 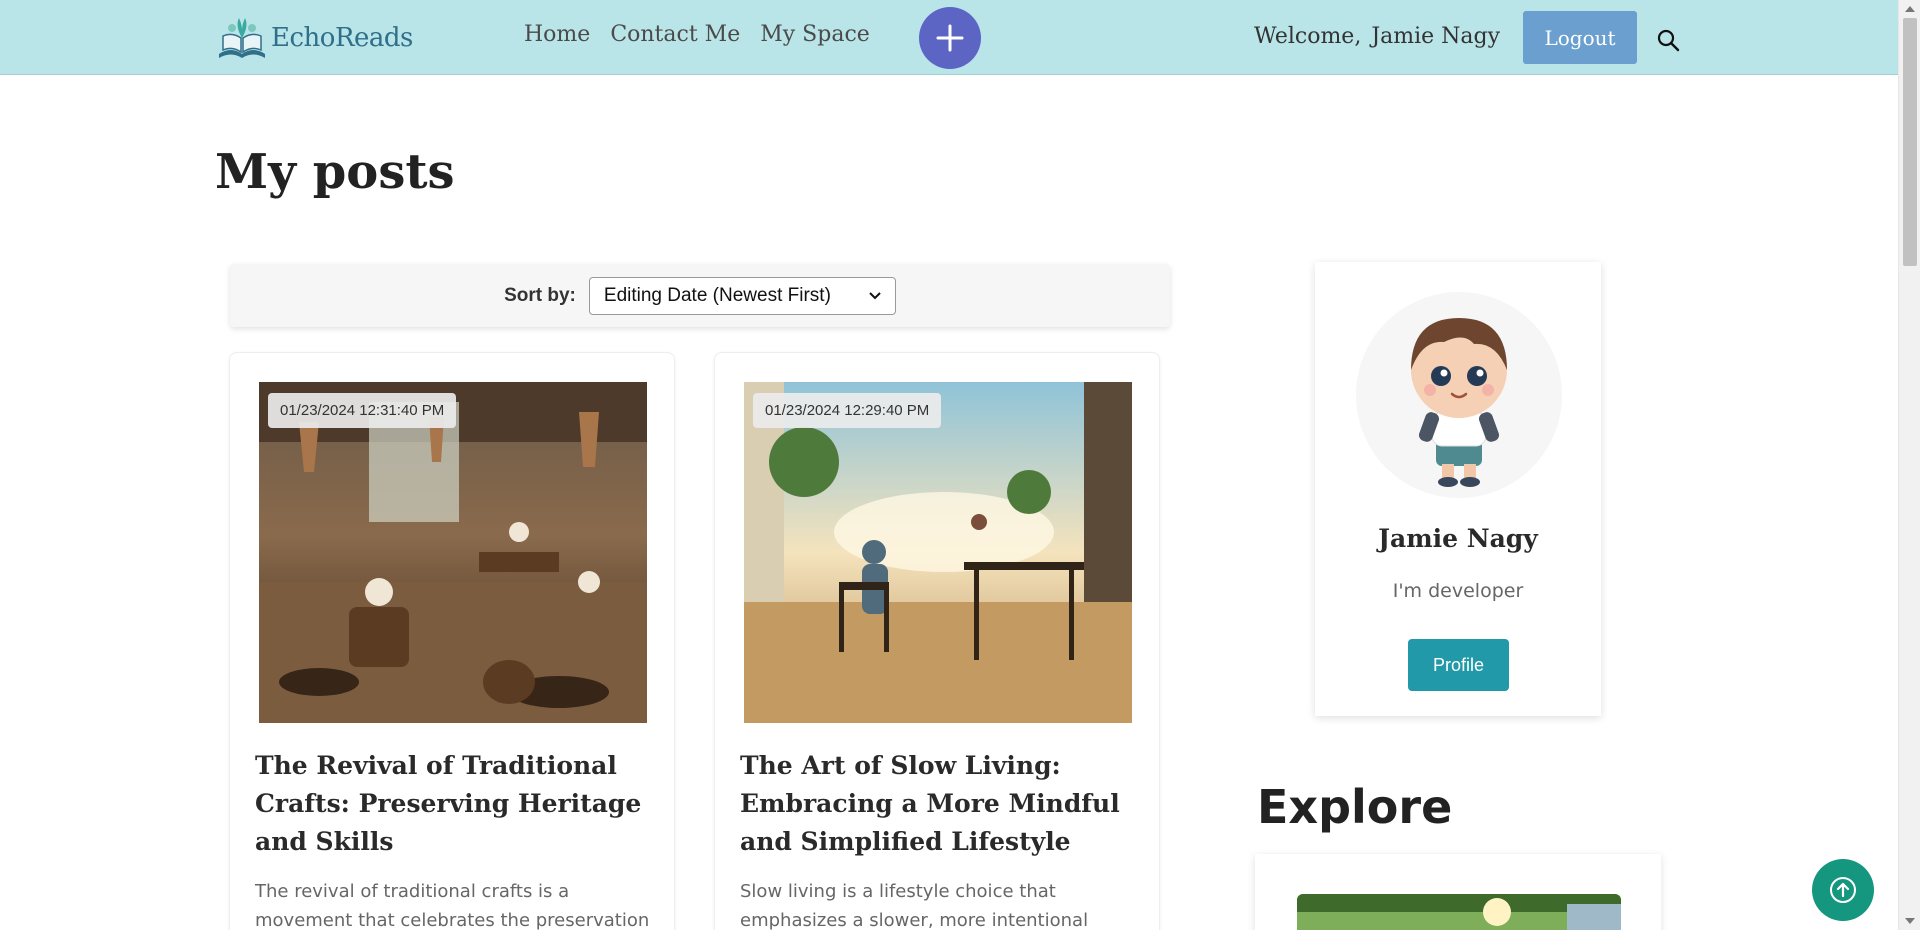 I want to click on post-date-badge: 01/23/2024 12:29:40 PM, so click(x=847, y=410).